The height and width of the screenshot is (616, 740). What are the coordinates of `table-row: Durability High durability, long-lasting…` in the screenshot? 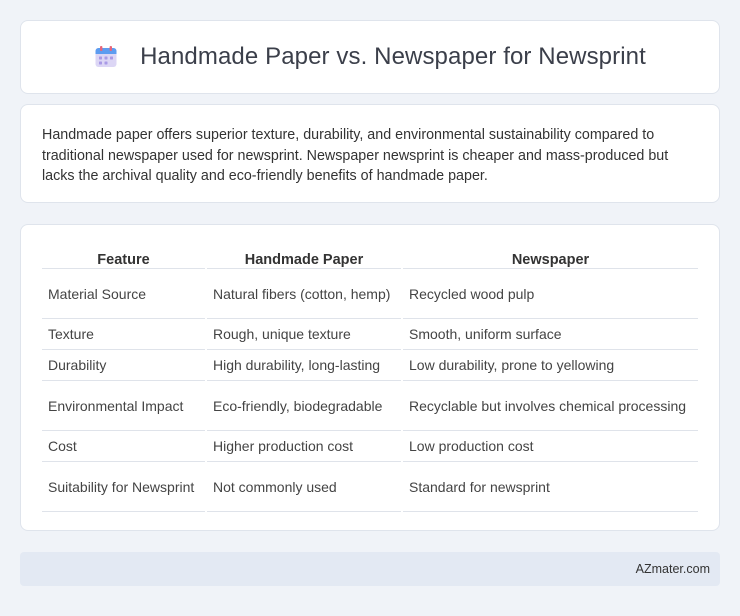 It's located at (370, 365).